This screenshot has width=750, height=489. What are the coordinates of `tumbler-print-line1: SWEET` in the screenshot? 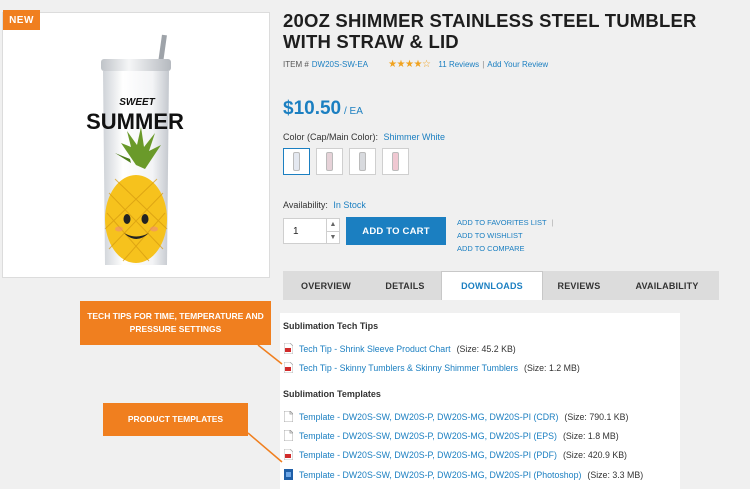 It's located at (137, 102).